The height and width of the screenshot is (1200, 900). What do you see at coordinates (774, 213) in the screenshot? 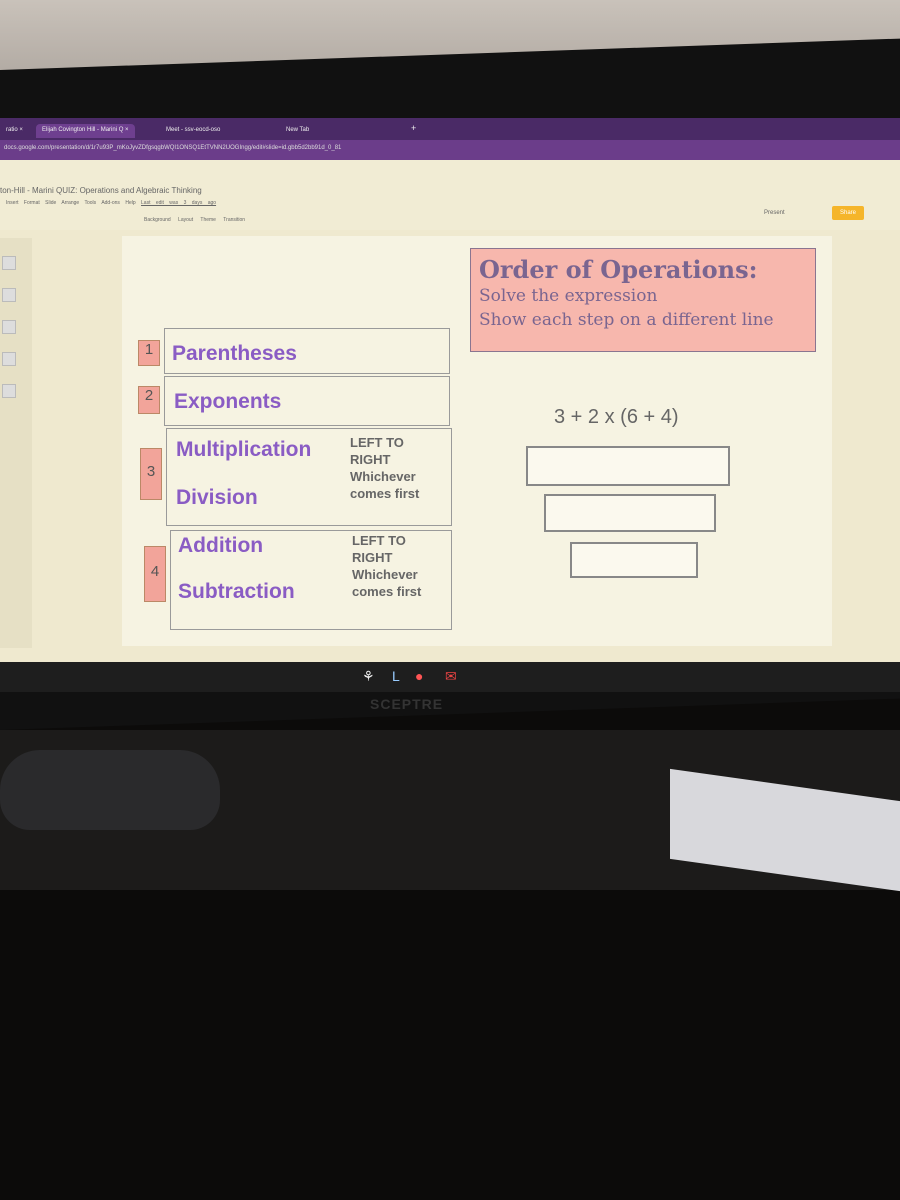
I see `present-button: Present` at bounding box center [774, 213].